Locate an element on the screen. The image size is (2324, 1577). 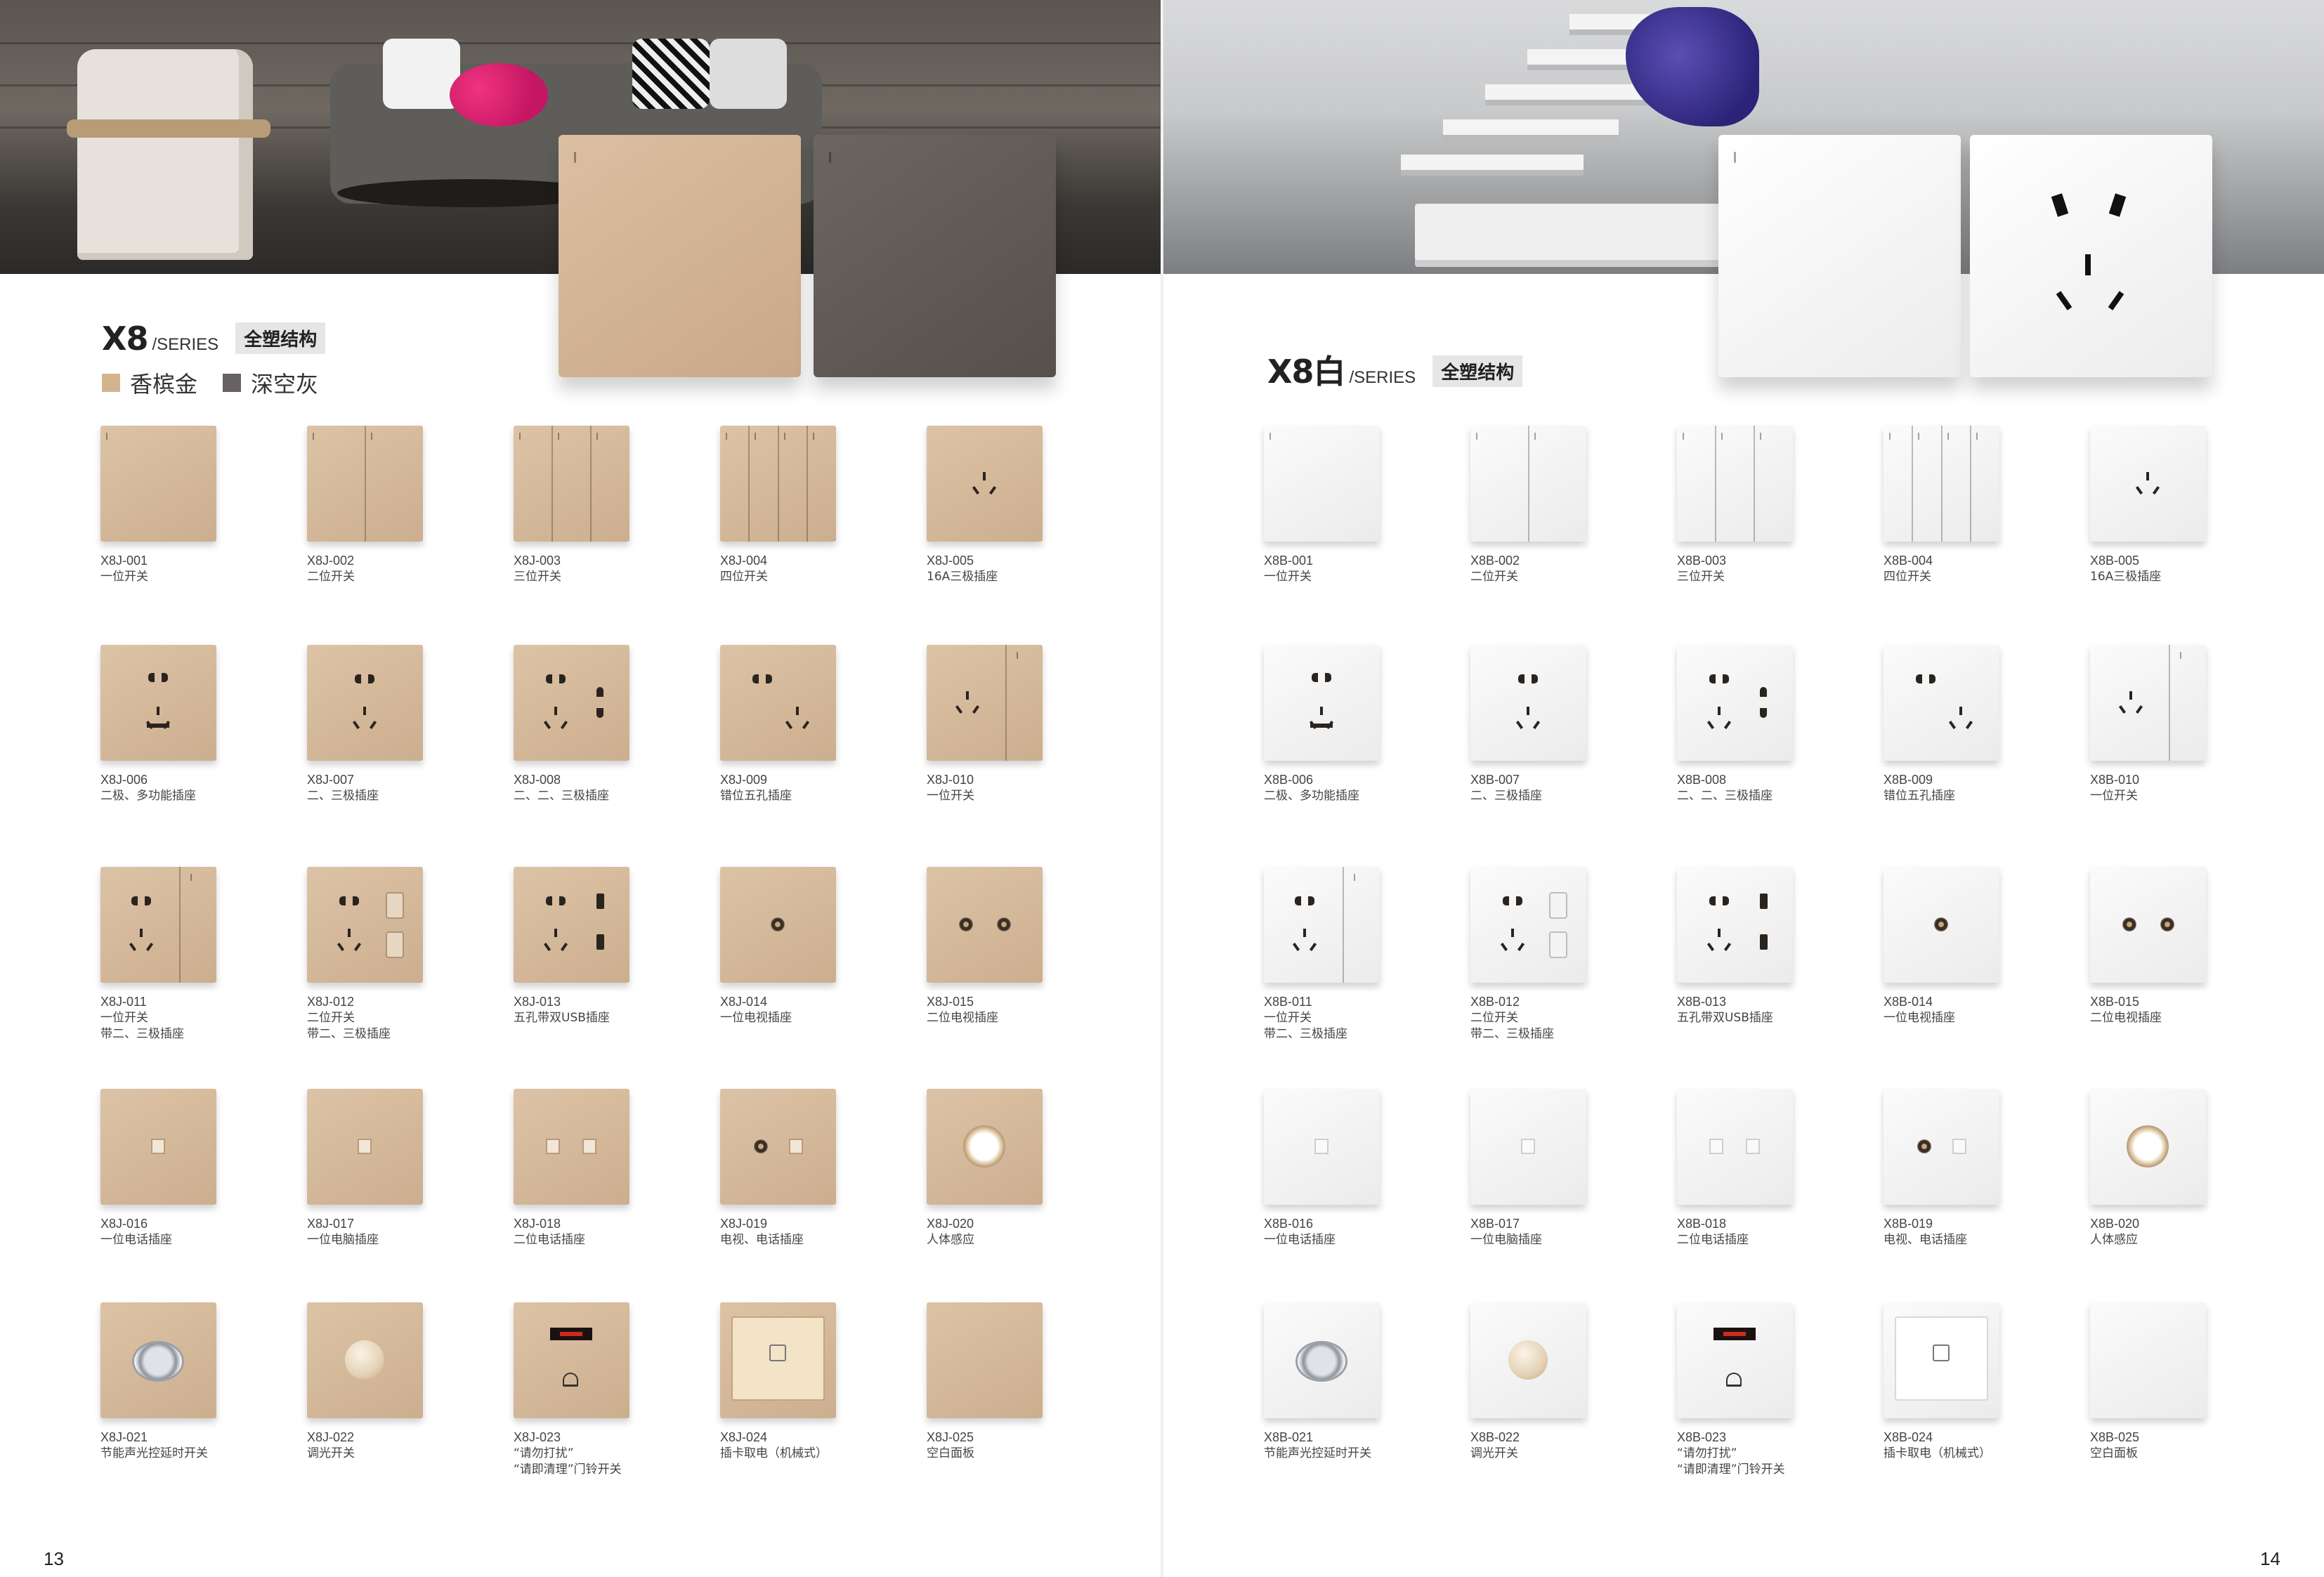
product-code: X8B-024 is located at coordinates (1908, 1437).